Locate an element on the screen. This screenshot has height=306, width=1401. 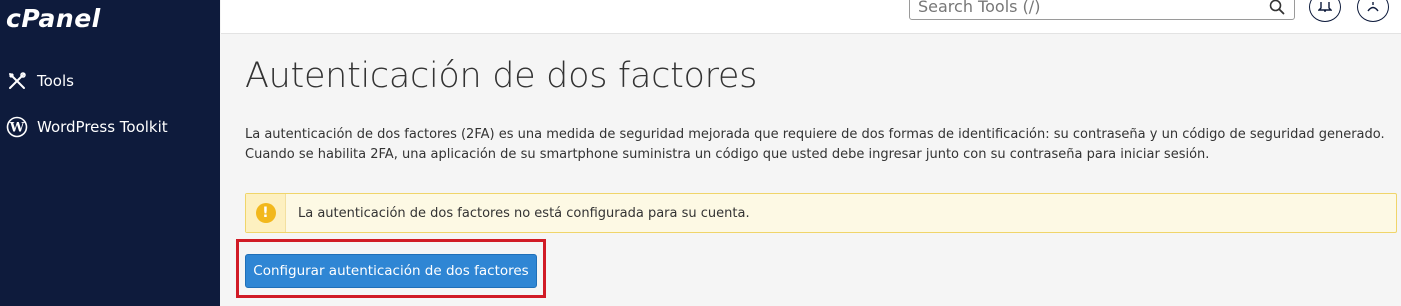
bell-icon is located at coordinates (1325, 8).